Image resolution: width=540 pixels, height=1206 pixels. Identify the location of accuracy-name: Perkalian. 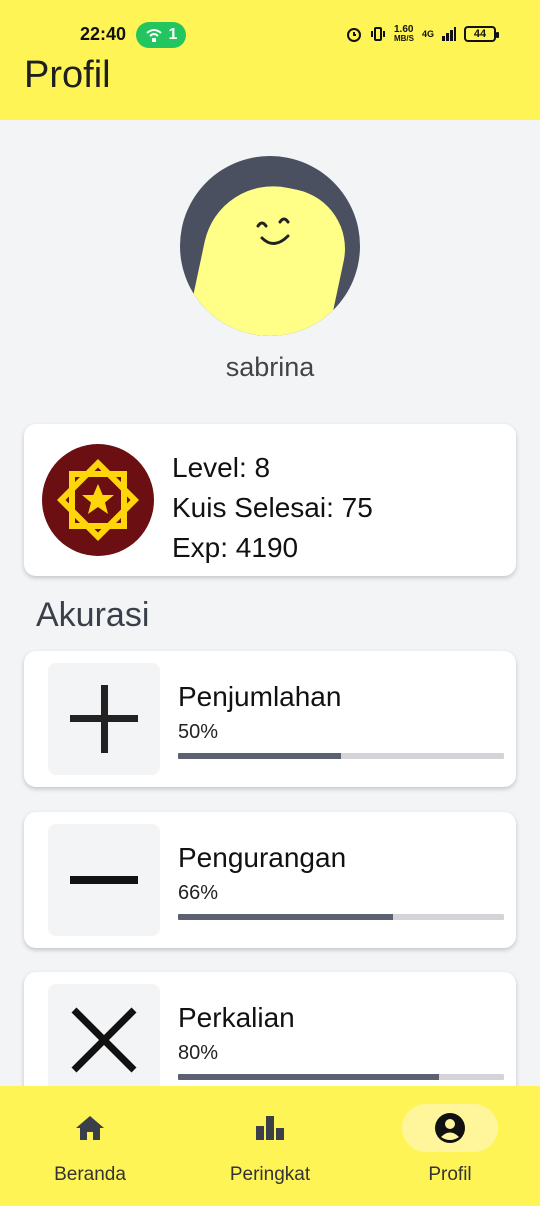
(236, 1017).